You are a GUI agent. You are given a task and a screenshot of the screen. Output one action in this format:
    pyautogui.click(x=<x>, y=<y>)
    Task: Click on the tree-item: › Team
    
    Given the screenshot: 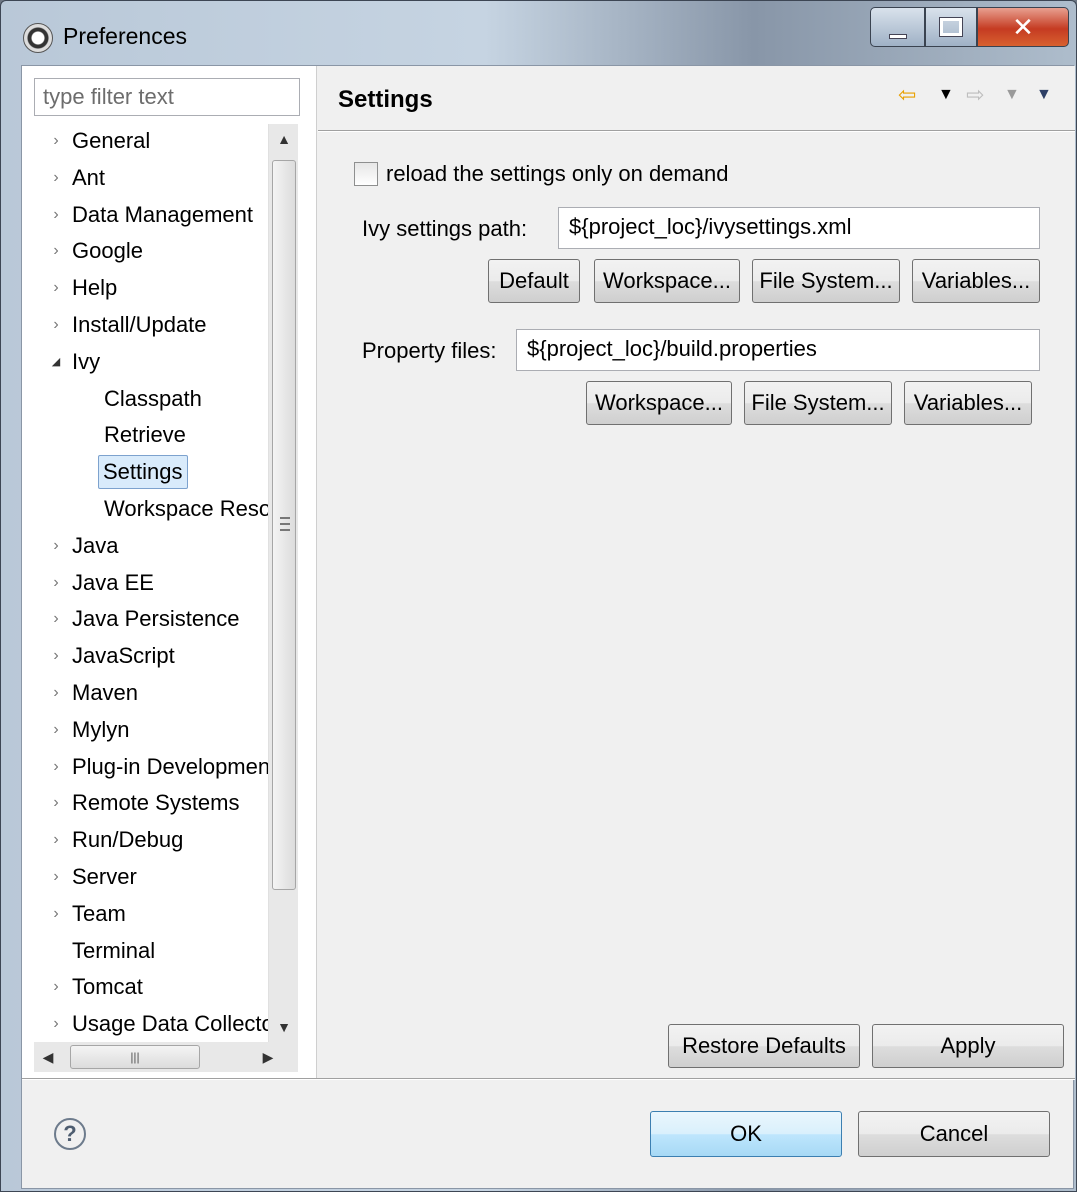 What is the action you would take?
    pyautogui.click(x=145, y=914)
    